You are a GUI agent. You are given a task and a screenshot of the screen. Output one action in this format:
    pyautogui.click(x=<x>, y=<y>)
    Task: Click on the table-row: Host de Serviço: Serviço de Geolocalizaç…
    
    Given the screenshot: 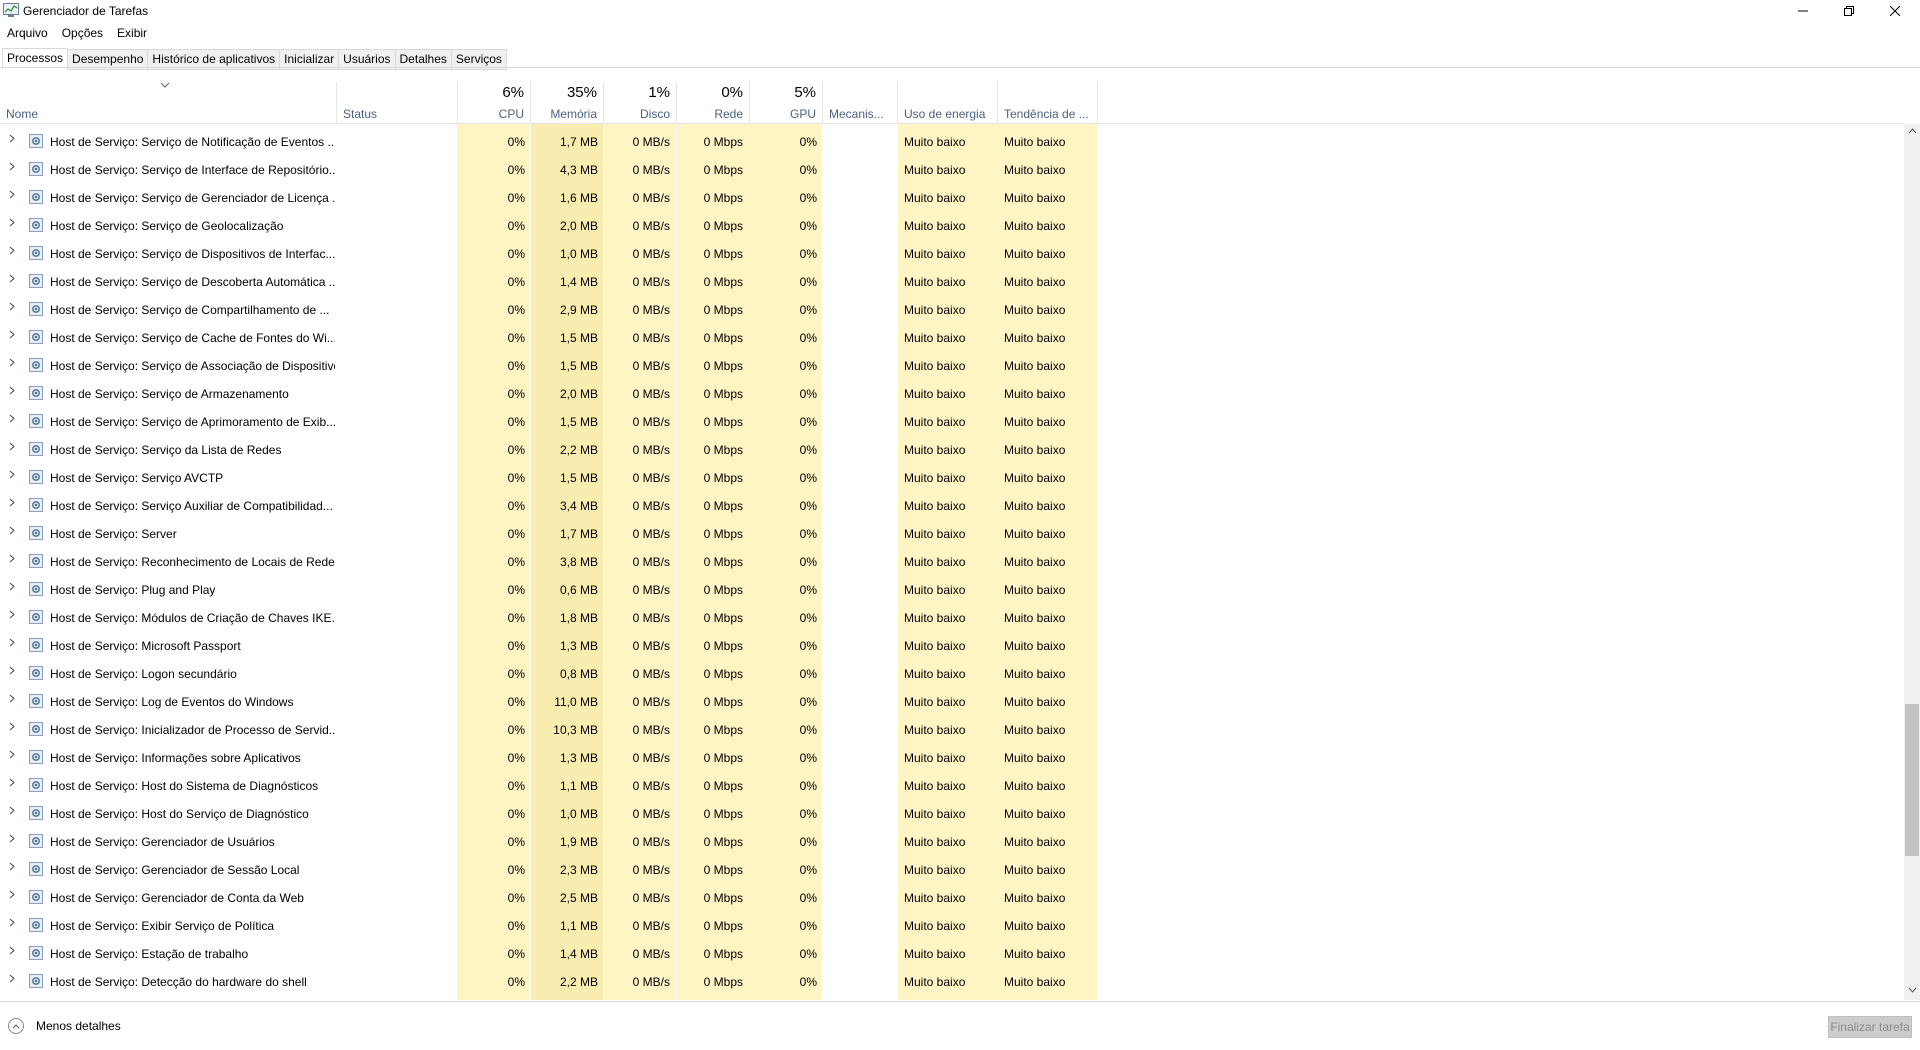 What is the action you would take?
    pyautogui.click(x=950, y=226)
    